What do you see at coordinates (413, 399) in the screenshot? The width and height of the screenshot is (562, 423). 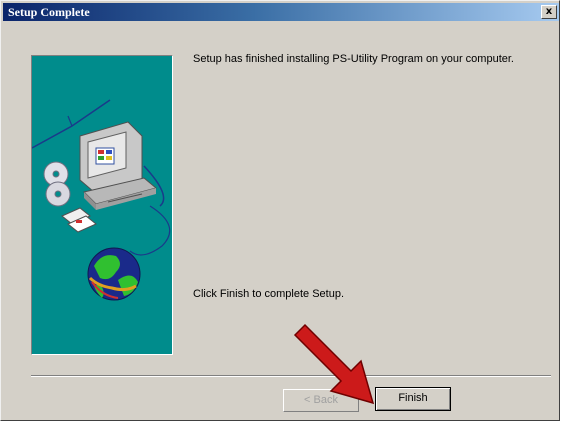 I see `finish-button: Finish` at bounding box center [413, 399].